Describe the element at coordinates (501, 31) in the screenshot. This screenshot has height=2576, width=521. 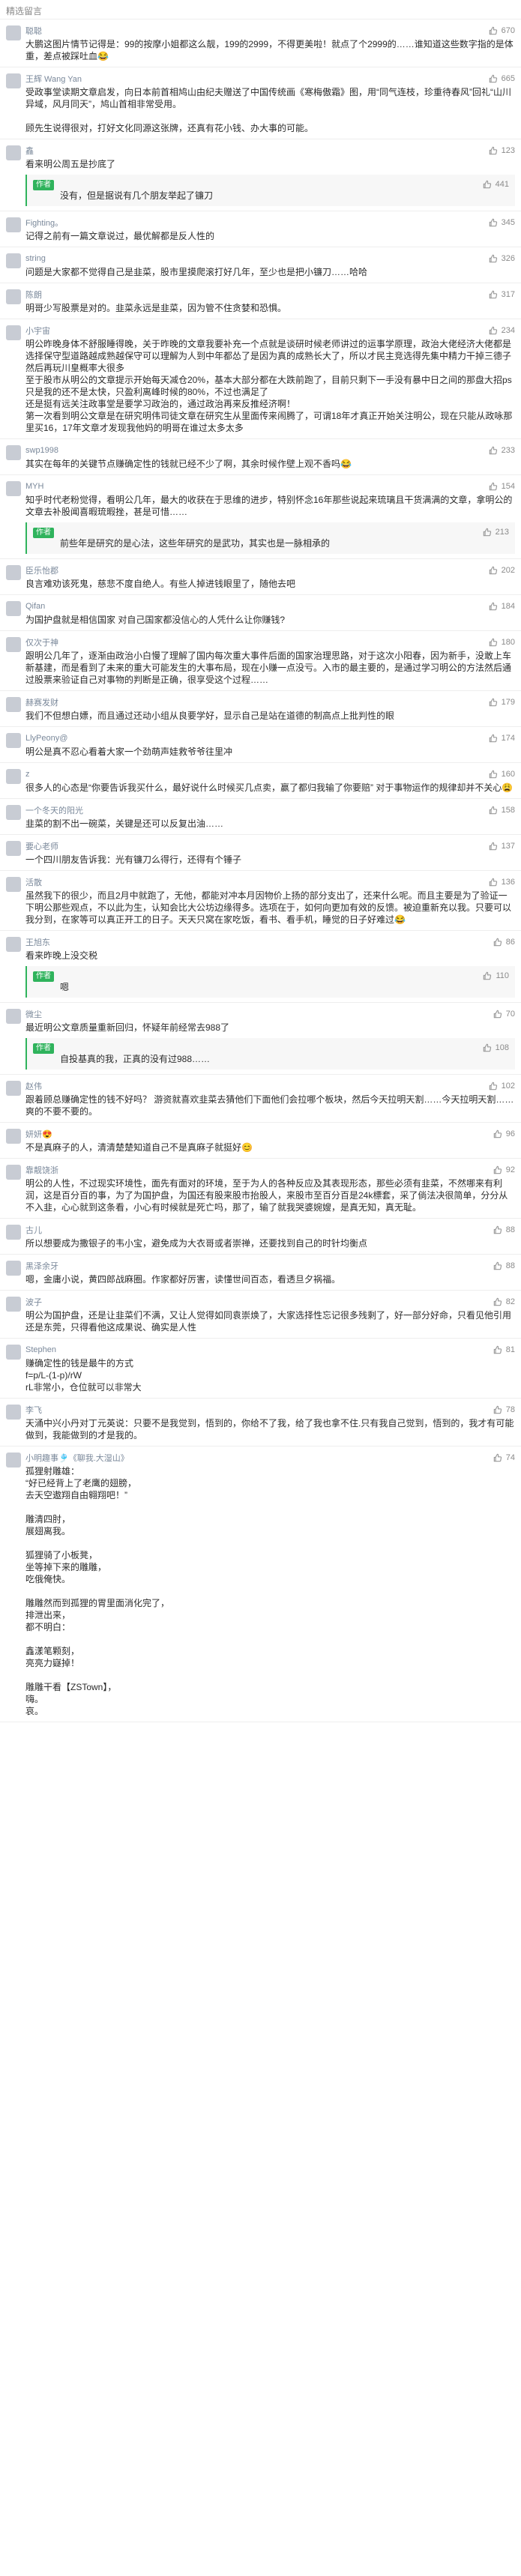
I see `like-button: 670` at that location.